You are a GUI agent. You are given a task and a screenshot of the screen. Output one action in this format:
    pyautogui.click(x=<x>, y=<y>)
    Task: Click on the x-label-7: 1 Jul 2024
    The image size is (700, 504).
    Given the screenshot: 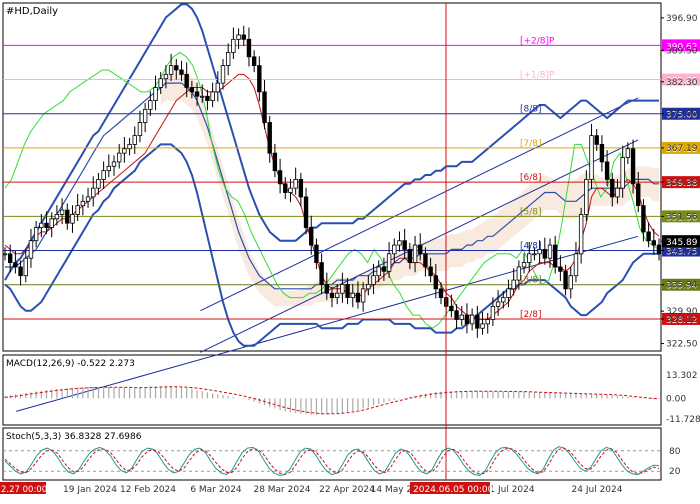 What is the action you would take?
    pyautogui.click(x=511, y=490)
    